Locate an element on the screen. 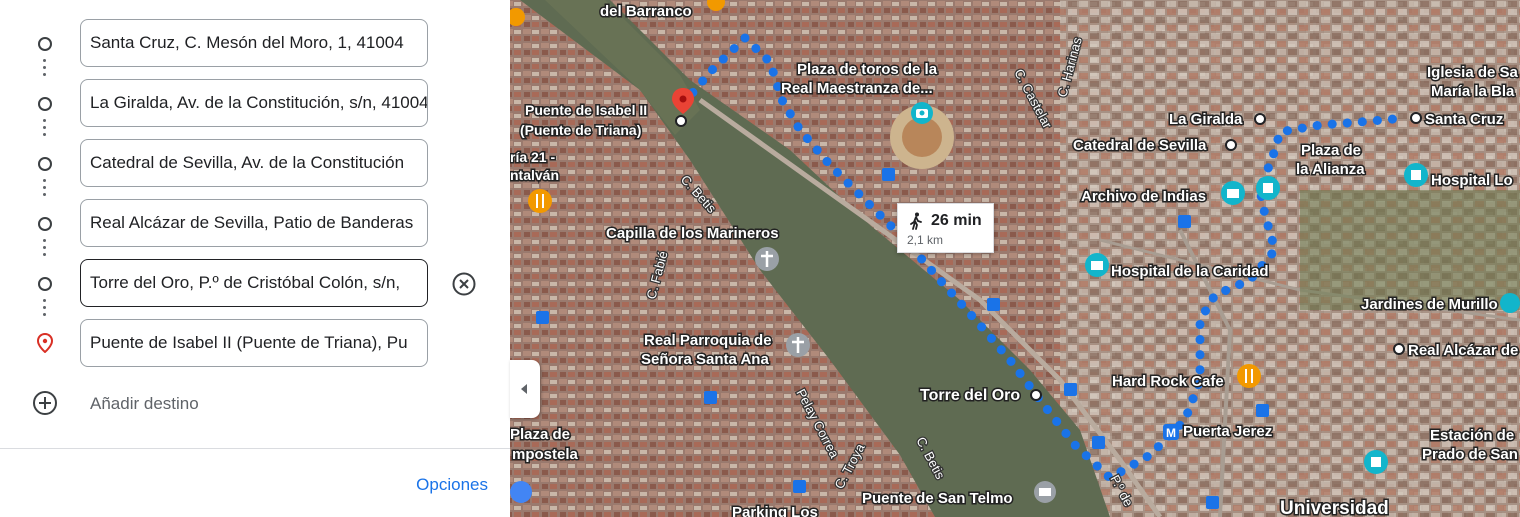 This screenshot has height=517, width=1520. bridge-poi-icon is located at coordinates (1045, 492).